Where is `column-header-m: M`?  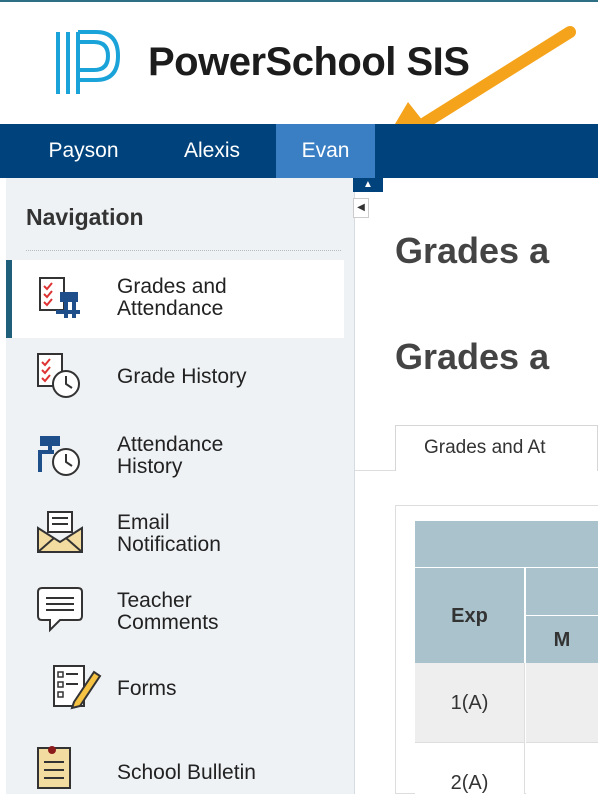 column-header-m: M is located at coordinates (562, 639).